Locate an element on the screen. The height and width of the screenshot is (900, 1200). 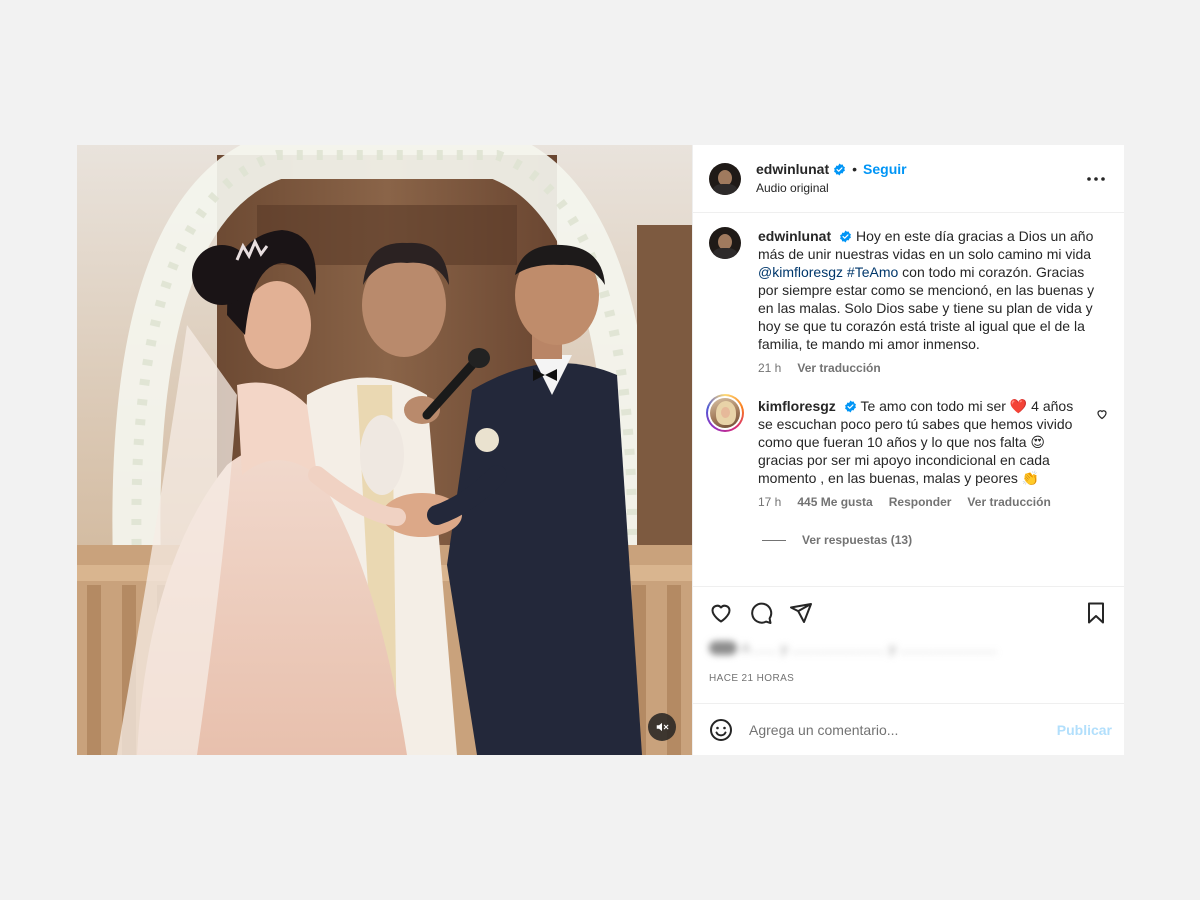
author-avatar is located at coordinates (725, 178).